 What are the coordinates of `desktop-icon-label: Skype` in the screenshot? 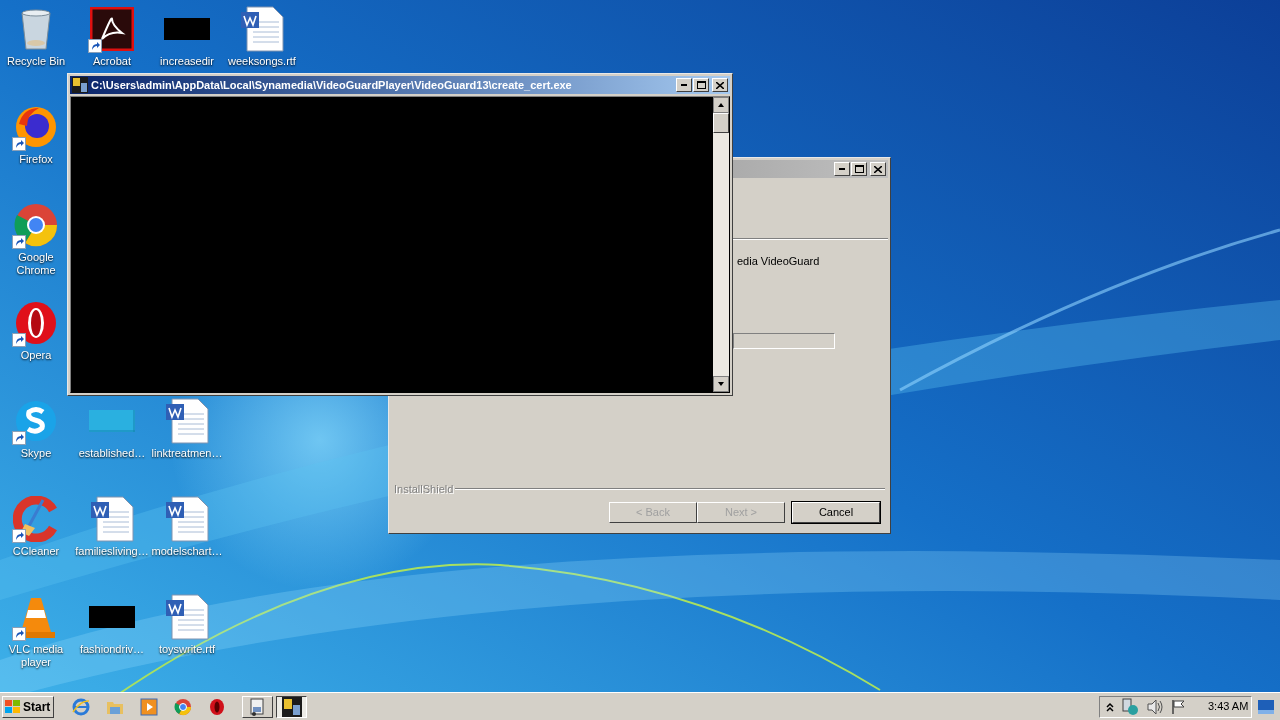 It's located at (36, 453).